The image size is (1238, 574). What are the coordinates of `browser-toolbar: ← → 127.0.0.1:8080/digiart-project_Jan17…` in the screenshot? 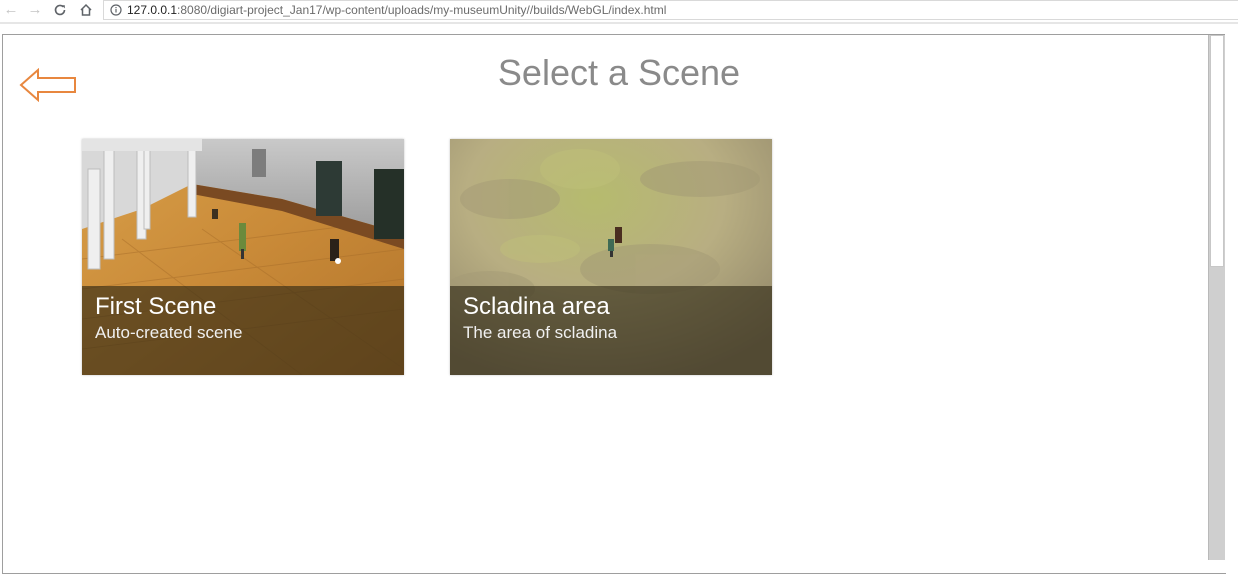 It's located at (619, 11).